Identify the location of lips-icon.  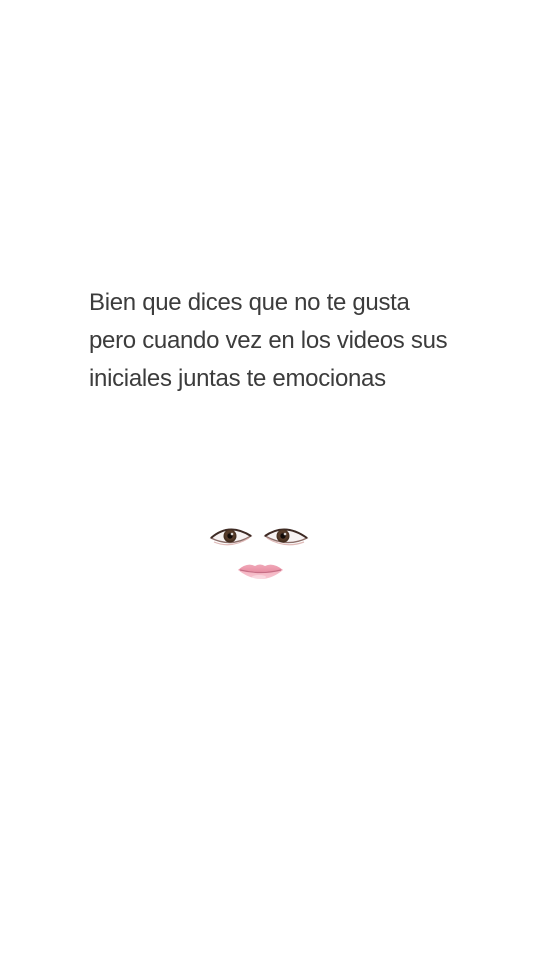
(260, 571).